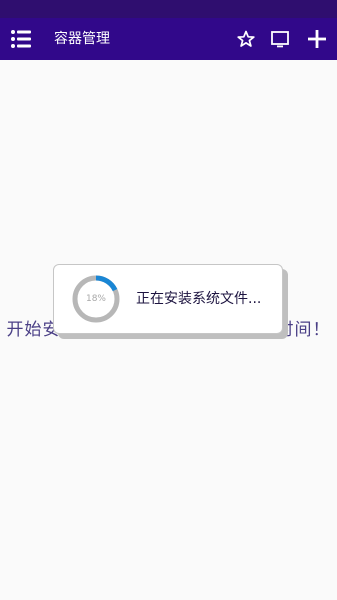  I want to click on monitor-icon, so click(280, 39).